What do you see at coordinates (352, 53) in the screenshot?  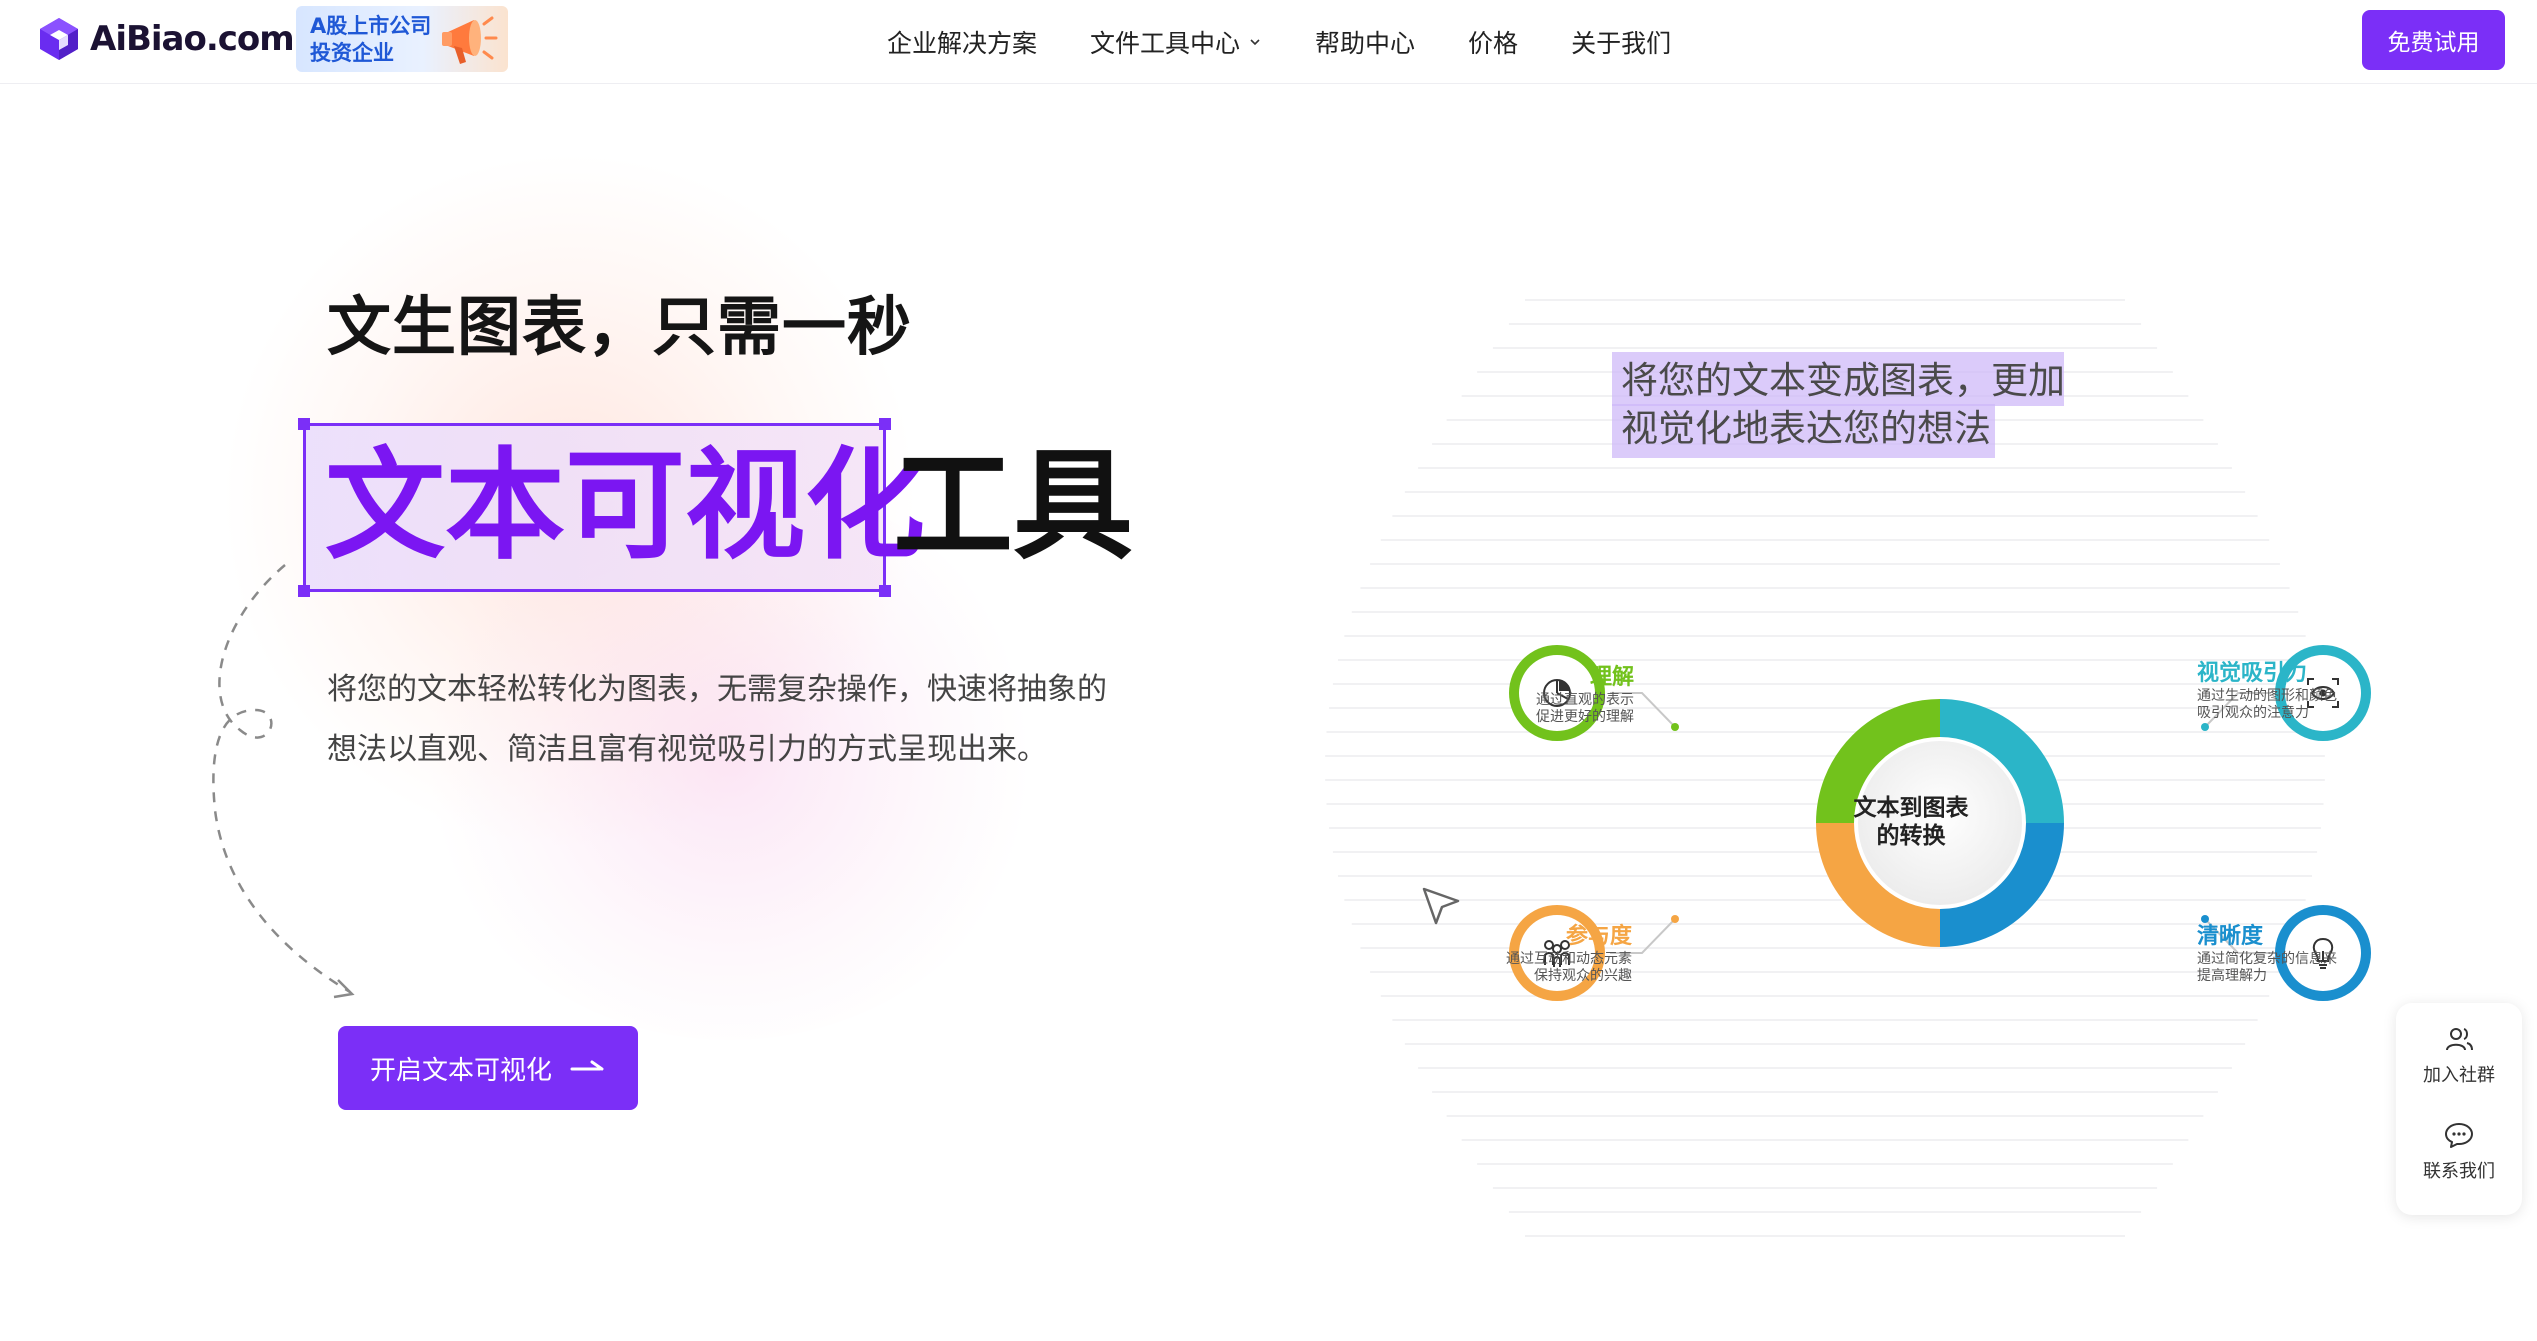 I see `badge-line-2: 投资企业` at bounding box center [352, 53].